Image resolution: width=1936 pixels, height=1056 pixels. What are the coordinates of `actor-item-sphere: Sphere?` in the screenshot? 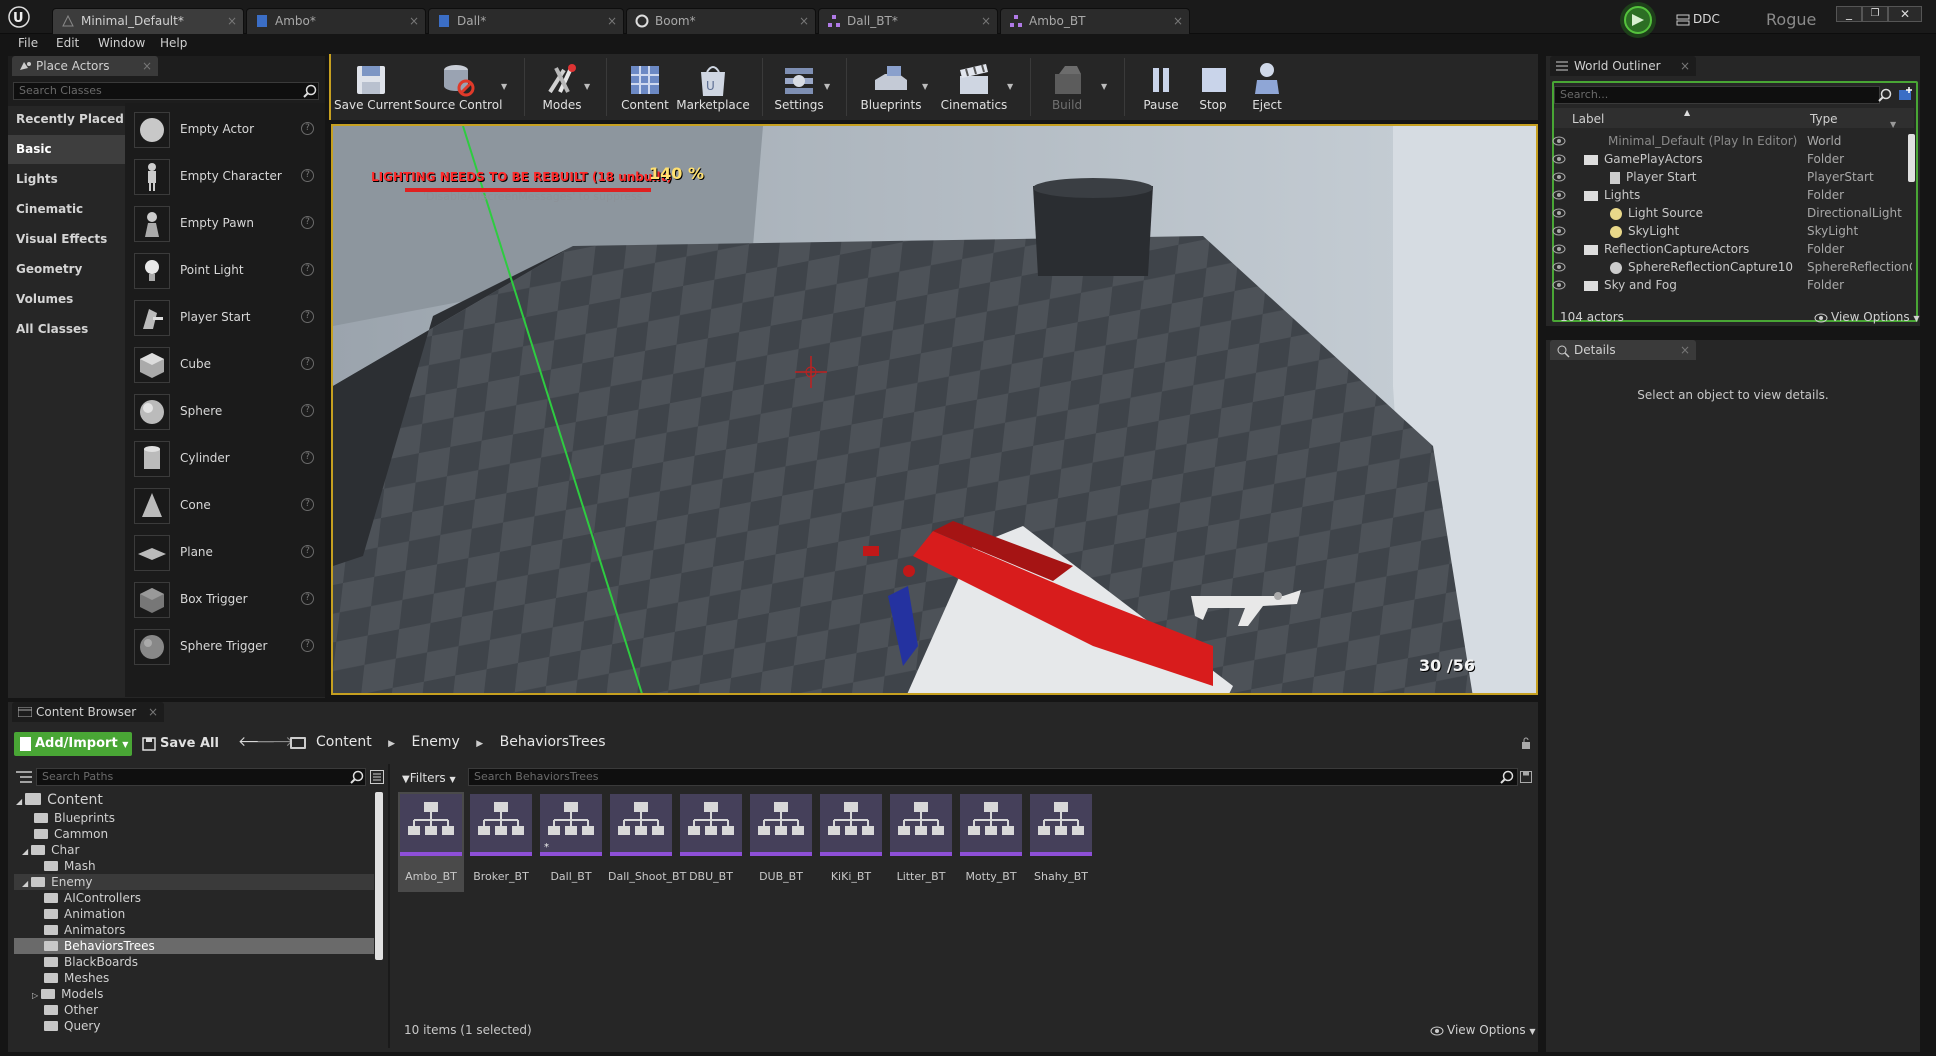 It's located at (223, 412).